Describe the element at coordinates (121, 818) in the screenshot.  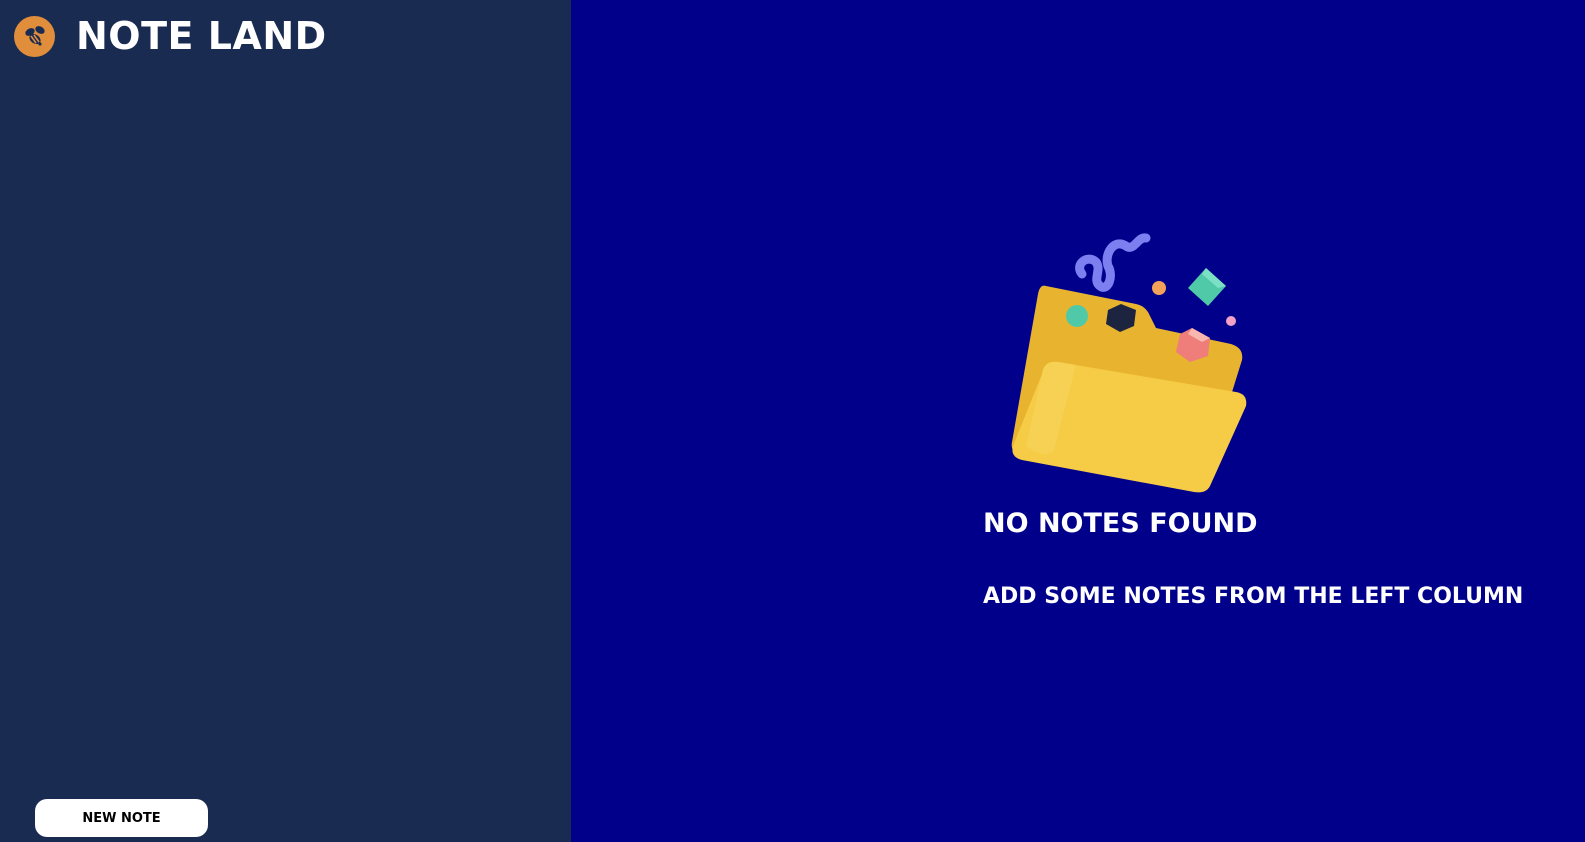
I see `new-note-button: NEW NOTE` at that location.